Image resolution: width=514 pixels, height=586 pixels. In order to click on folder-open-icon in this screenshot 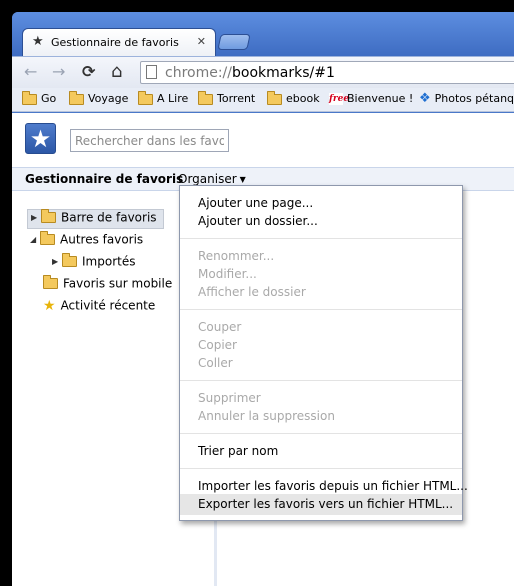, I will do `click(47, 238)`.